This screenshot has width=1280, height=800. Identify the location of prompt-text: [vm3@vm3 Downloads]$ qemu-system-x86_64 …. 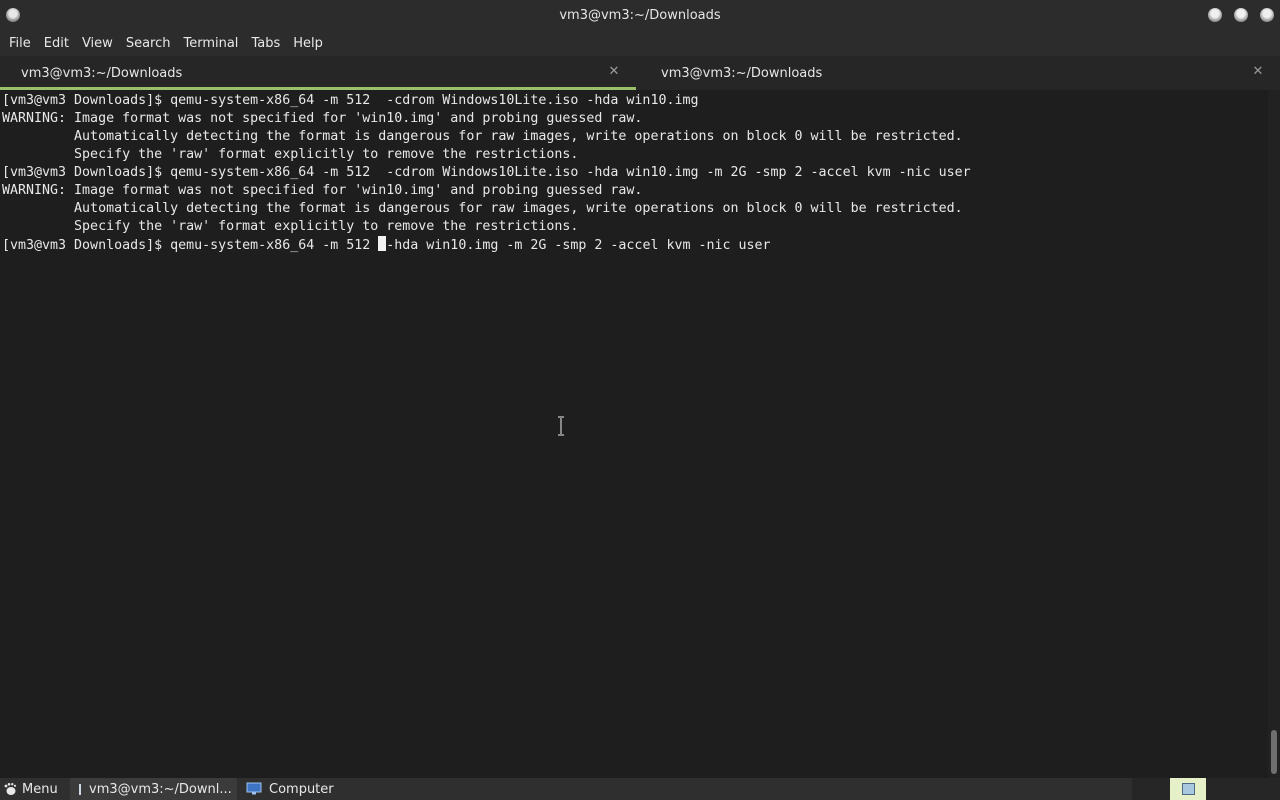
(190, 245).